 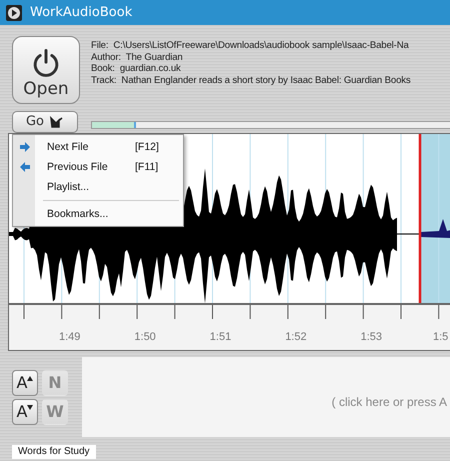 I want to click on progress-bar, so click(x=270, y=124).